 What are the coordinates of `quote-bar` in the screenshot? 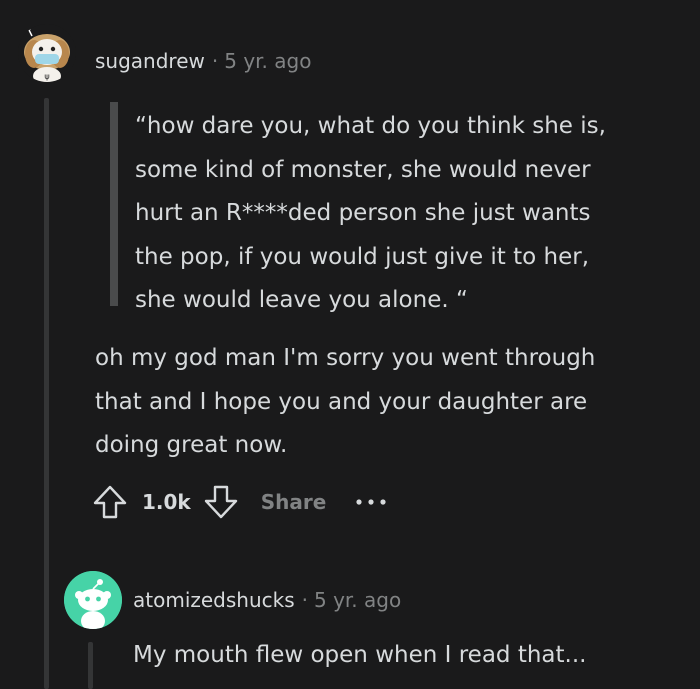 It's located at (114, 204).